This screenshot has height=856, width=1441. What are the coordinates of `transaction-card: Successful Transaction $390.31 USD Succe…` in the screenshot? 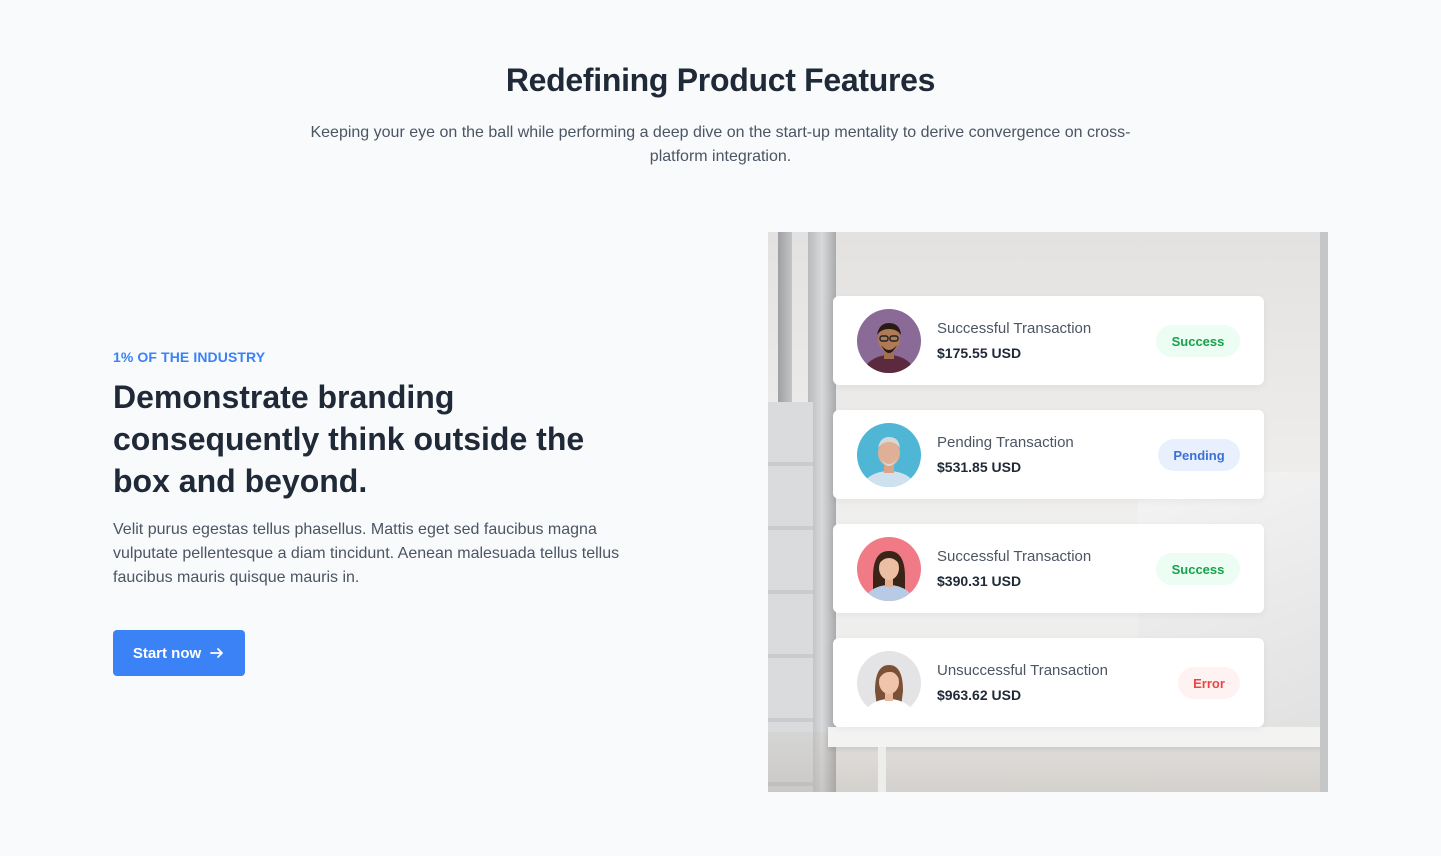 It's located at (1048, 568).